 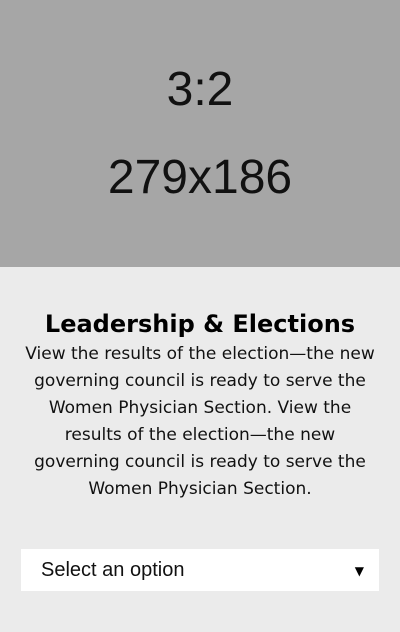 I want to click on image-dimensions: 279x186, so click(x=200, y=177).